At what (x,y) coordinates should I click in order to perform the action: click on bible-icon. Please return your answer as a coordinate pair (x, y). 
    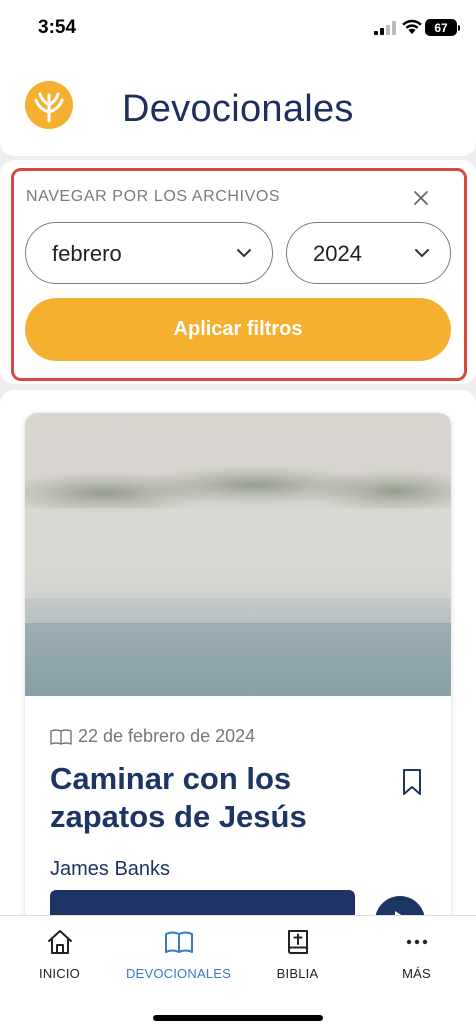
    Looking at the image, I should click on (297, 942).